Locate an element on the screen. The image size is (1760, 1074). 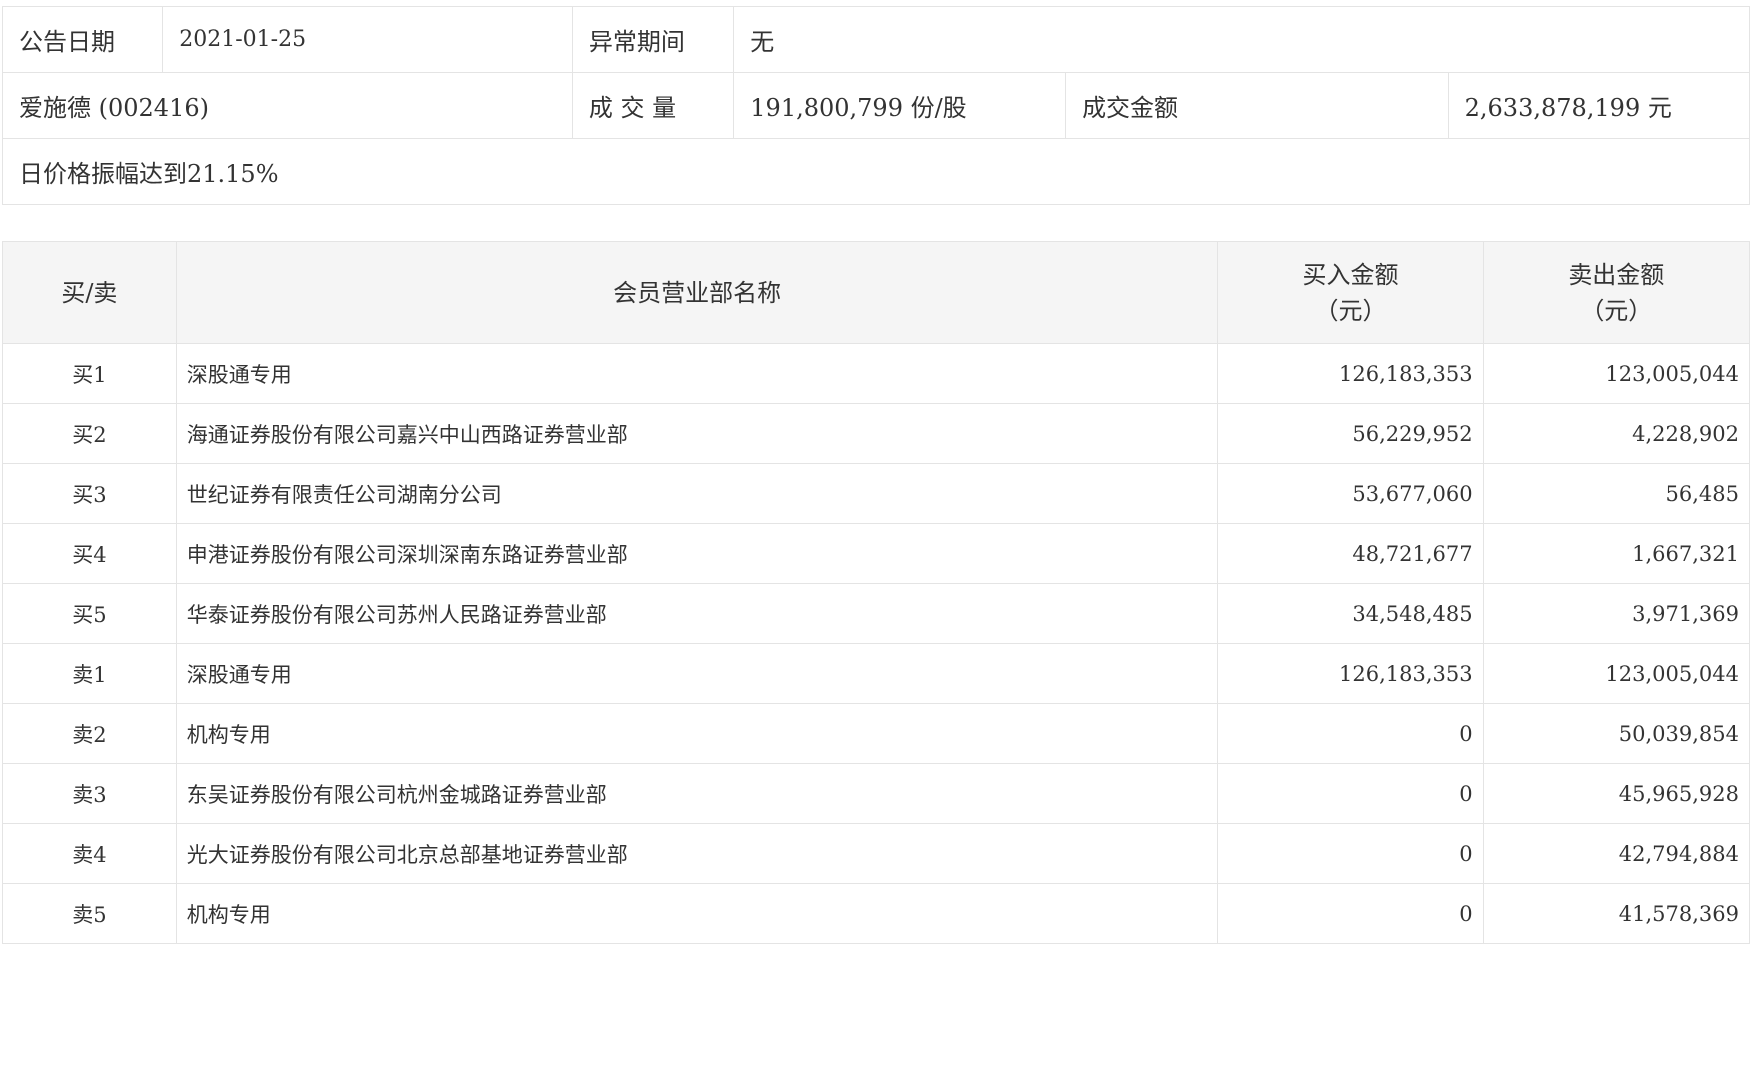
row-sell-amount: 56,485 is located at coordinates (1616, 493).